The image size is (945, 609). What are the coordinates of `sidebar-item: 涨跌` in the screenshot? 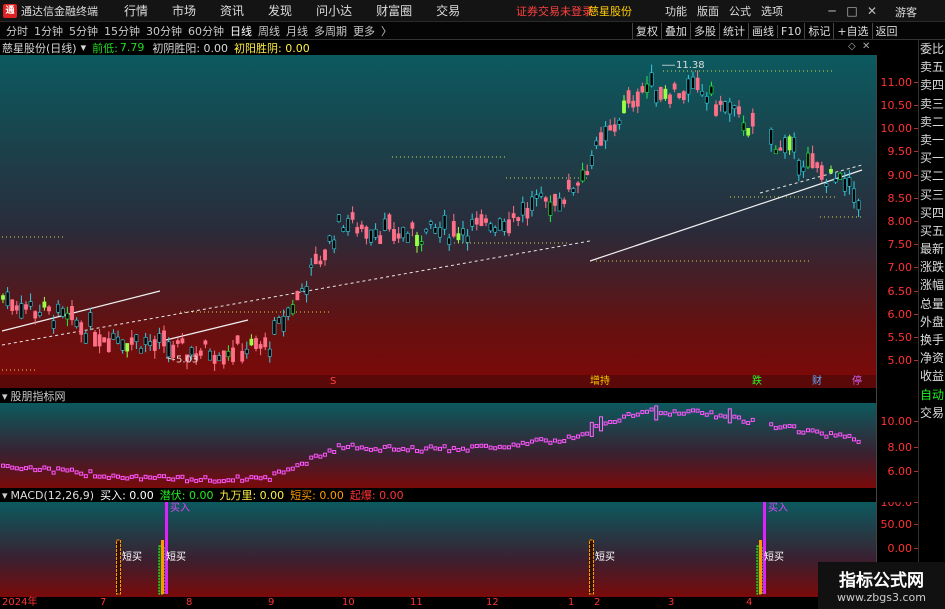 It's located at (932, 267).